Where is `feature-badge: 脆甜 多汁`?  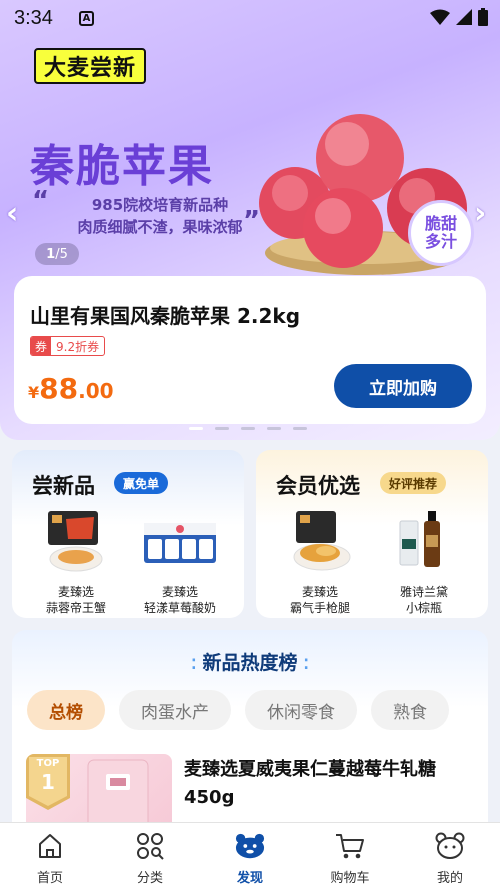
feature-badge: 脆甜 多汁 is located at coordinates (441, 233).